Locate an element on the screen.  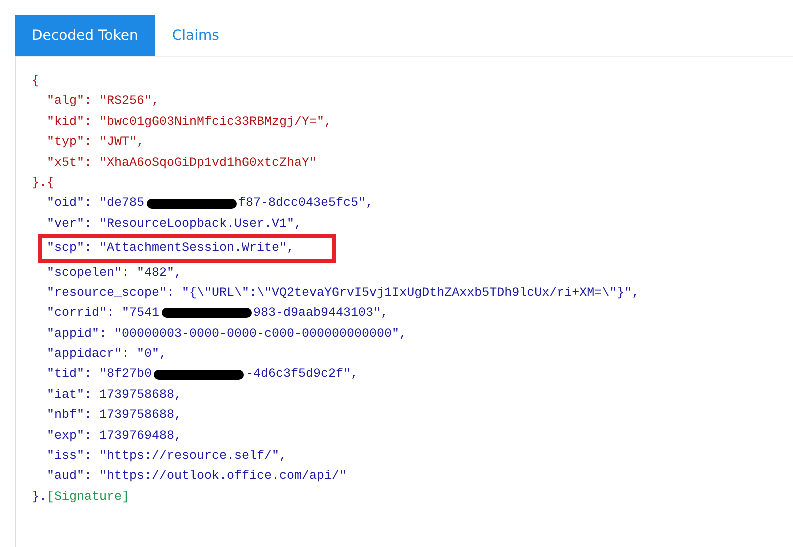
json-value: "00000003-0000-0000-c000-000000000000", is located at coordinates (261, 334).